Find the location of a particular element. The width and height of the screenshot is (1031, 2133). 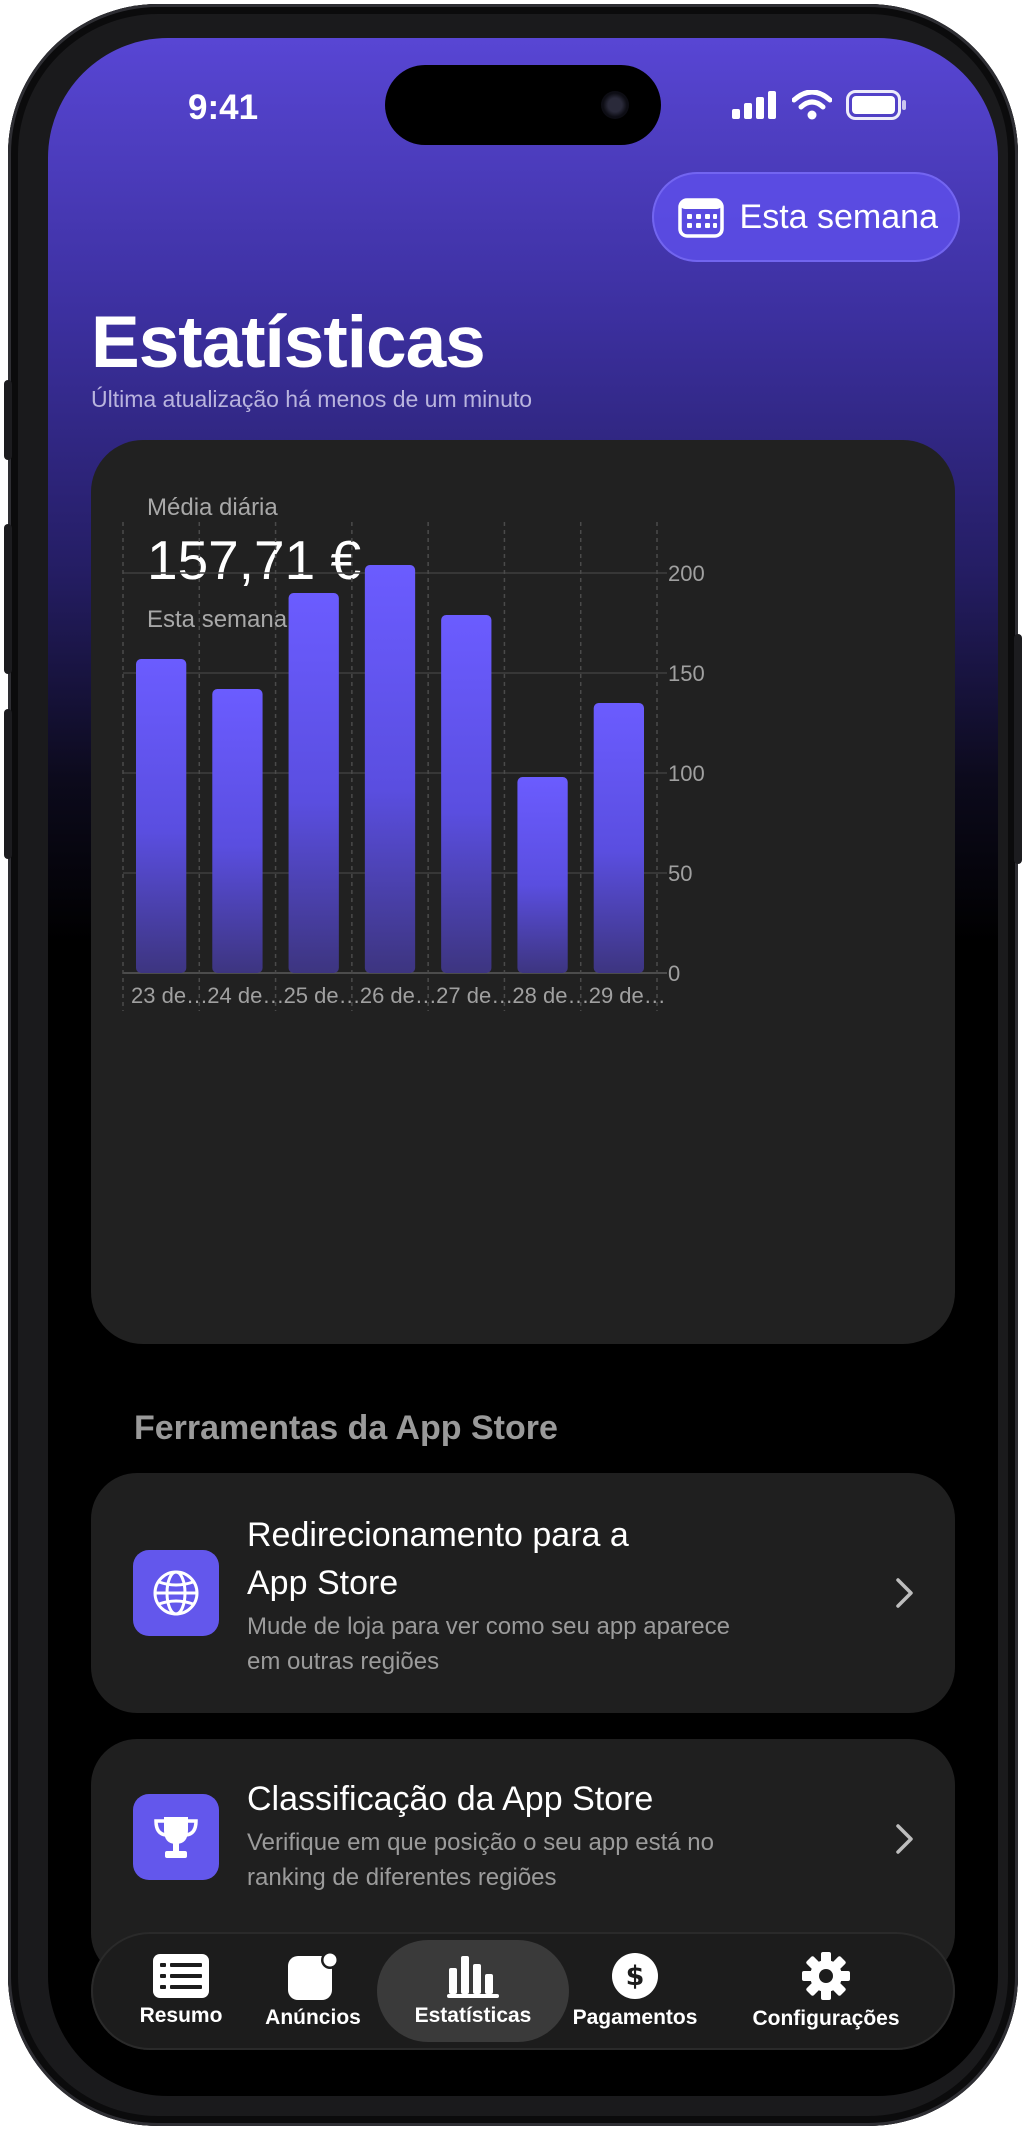

y-tick-label: 0 is located at coordinates (674, 973).